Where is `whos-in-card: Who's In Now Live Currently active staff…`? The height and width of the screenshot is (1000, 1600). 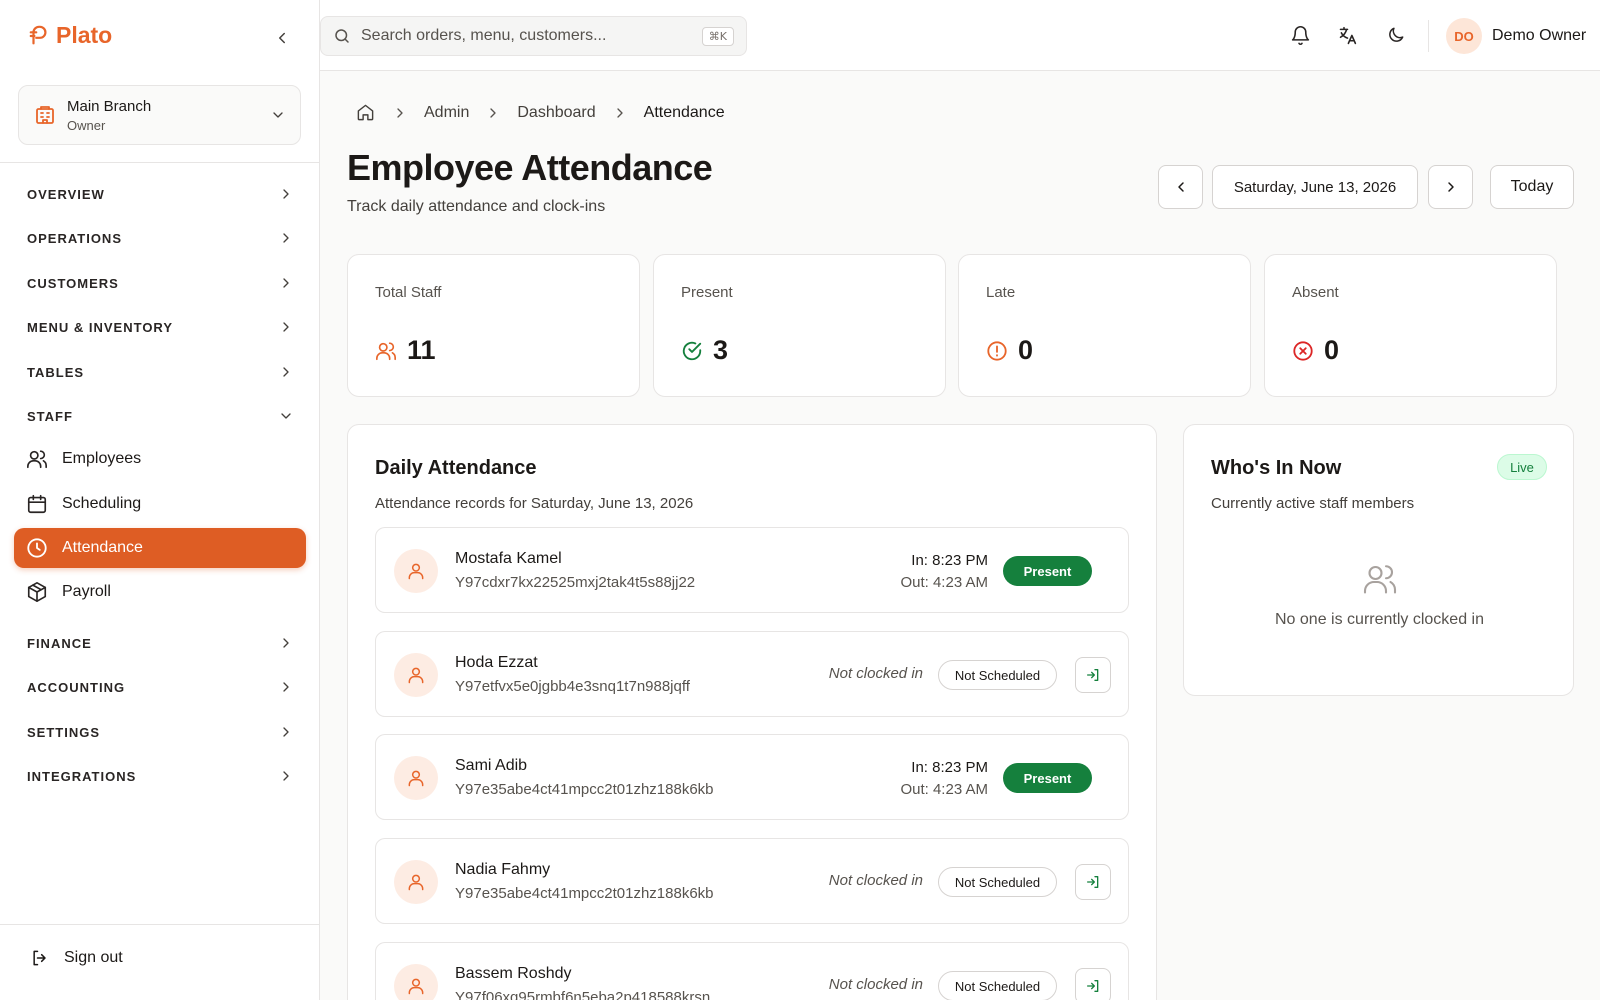 whos-in-card: Who's In Now Live Currently active staff… is located at coordinates (1378, 560).